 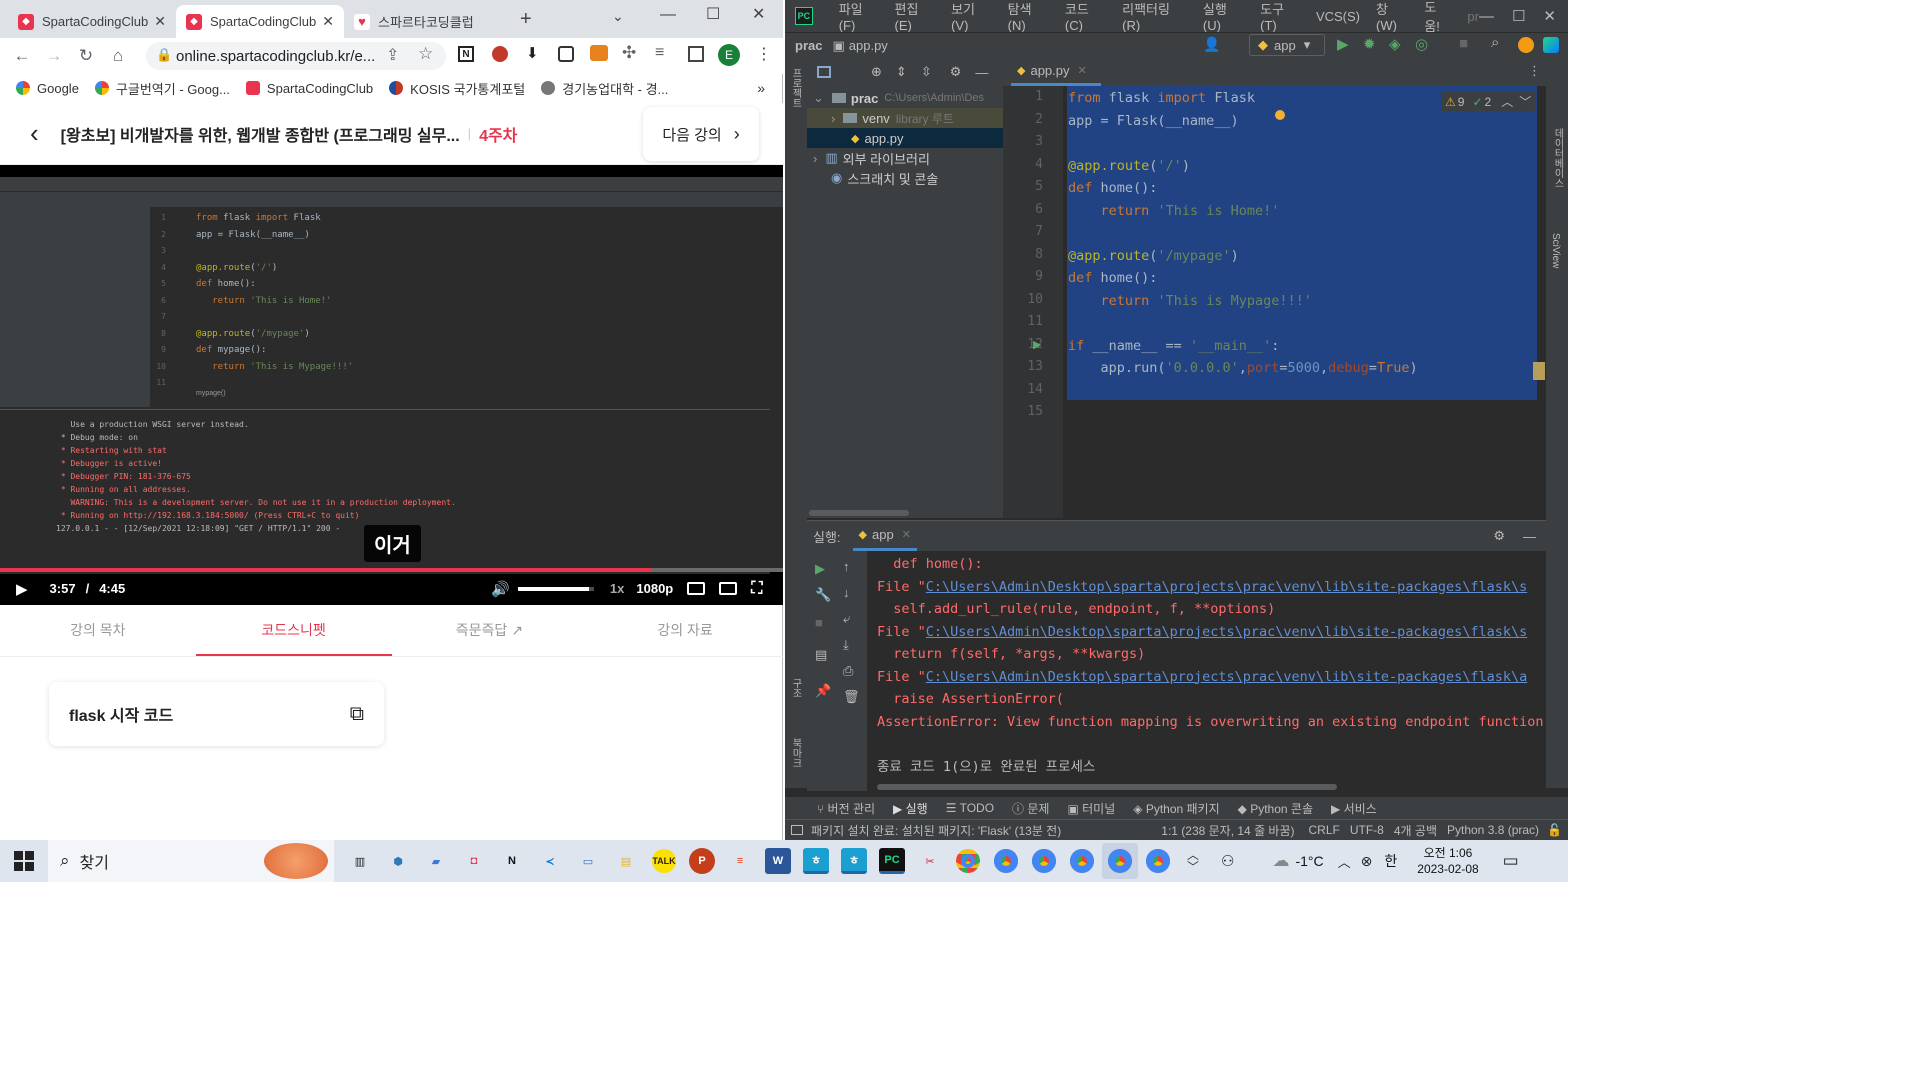 I want to click on bookmark-google: Google, so click(x=47, y=88).